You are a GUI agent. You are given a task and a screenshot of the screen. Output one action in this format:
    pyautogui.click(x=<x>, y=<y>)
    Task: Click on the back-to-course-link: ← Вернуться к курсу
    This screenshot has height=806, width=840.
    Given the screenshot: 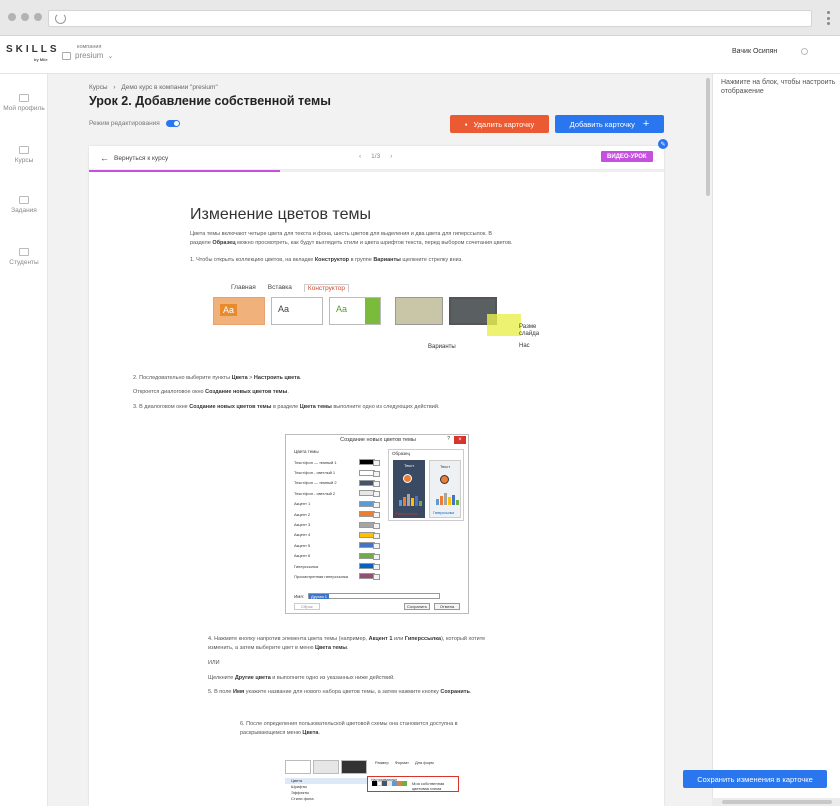 What is the action you would take?
    pyautogui.click(x=134, y=158)
    